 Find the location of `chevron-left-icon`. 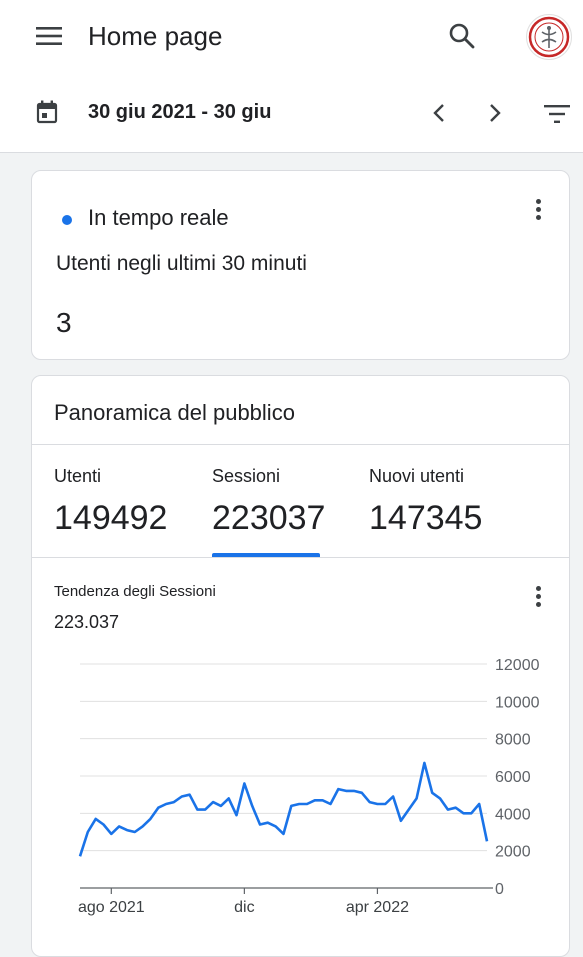

chevron-left-icon is located at coordinates (439, 113).